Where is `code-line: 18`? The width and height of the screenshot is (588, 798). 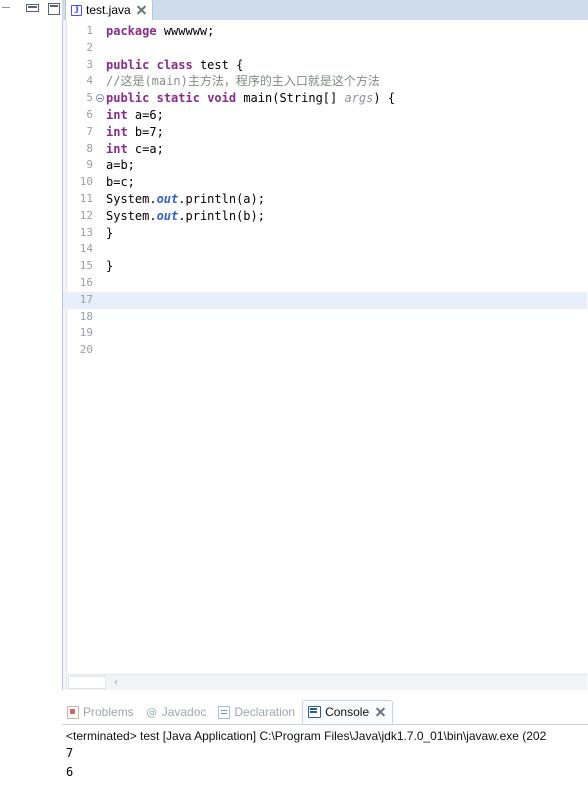
code-line: 18 is located at coordinates (325, 317).